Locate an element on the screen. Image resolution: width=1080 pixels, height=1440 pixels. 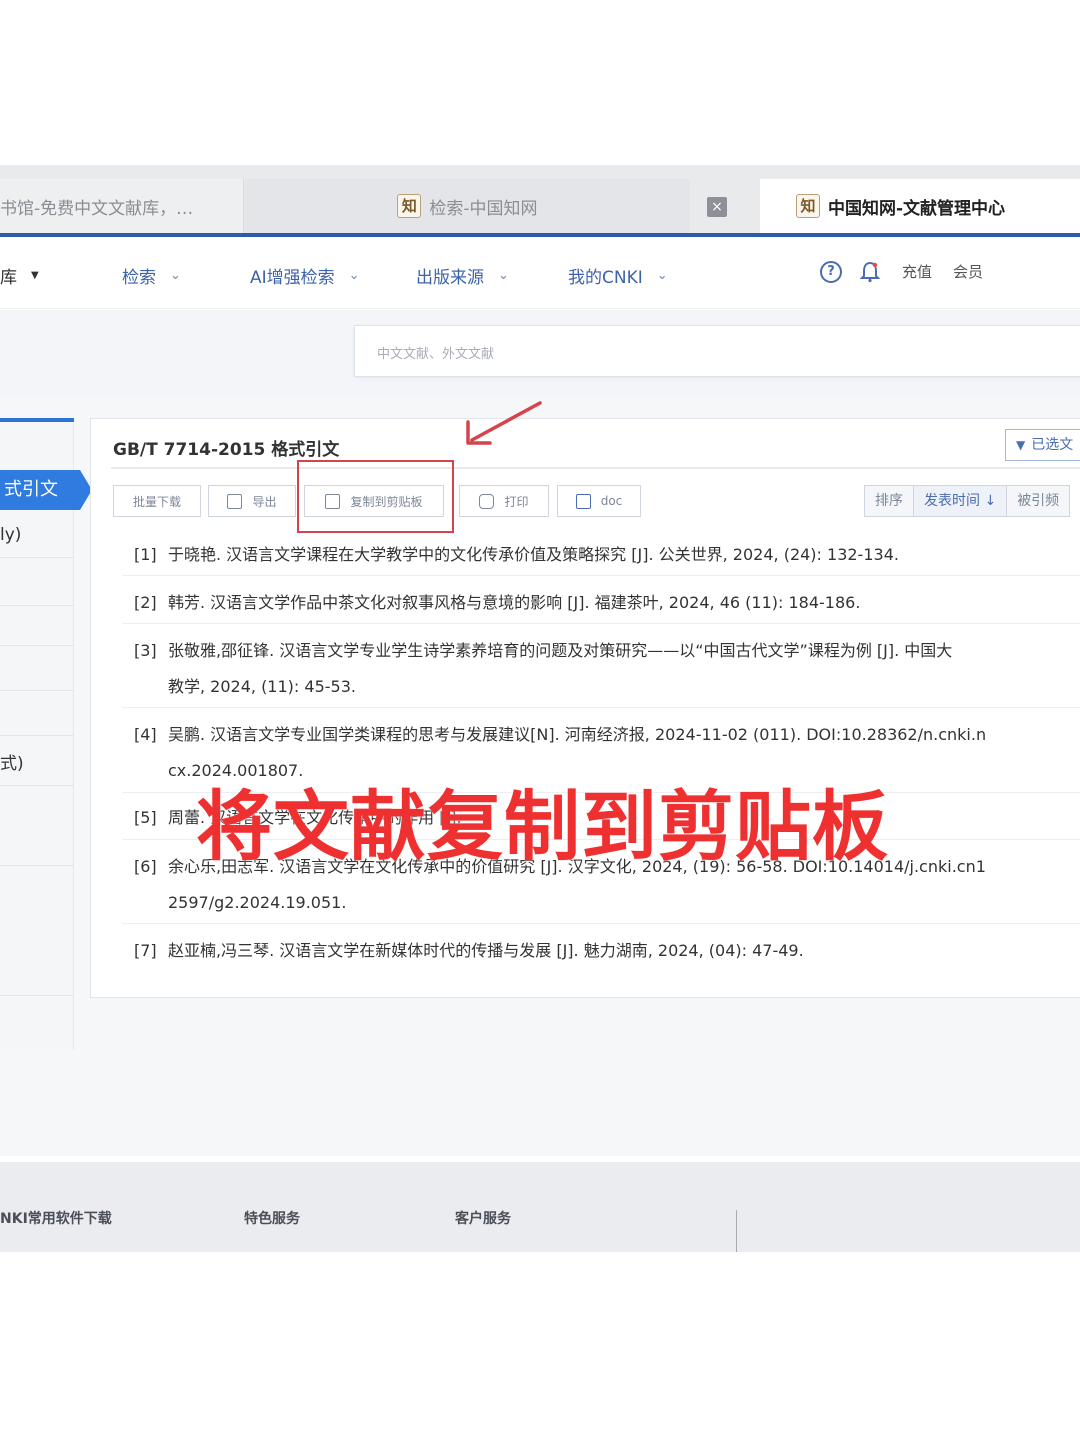
member-link: 会员 is located at coordinates (968, 271).